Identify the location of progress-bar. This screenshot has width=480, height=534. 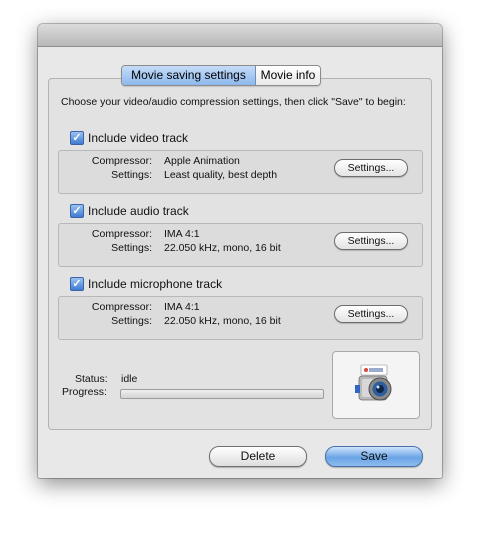
(222, 394).